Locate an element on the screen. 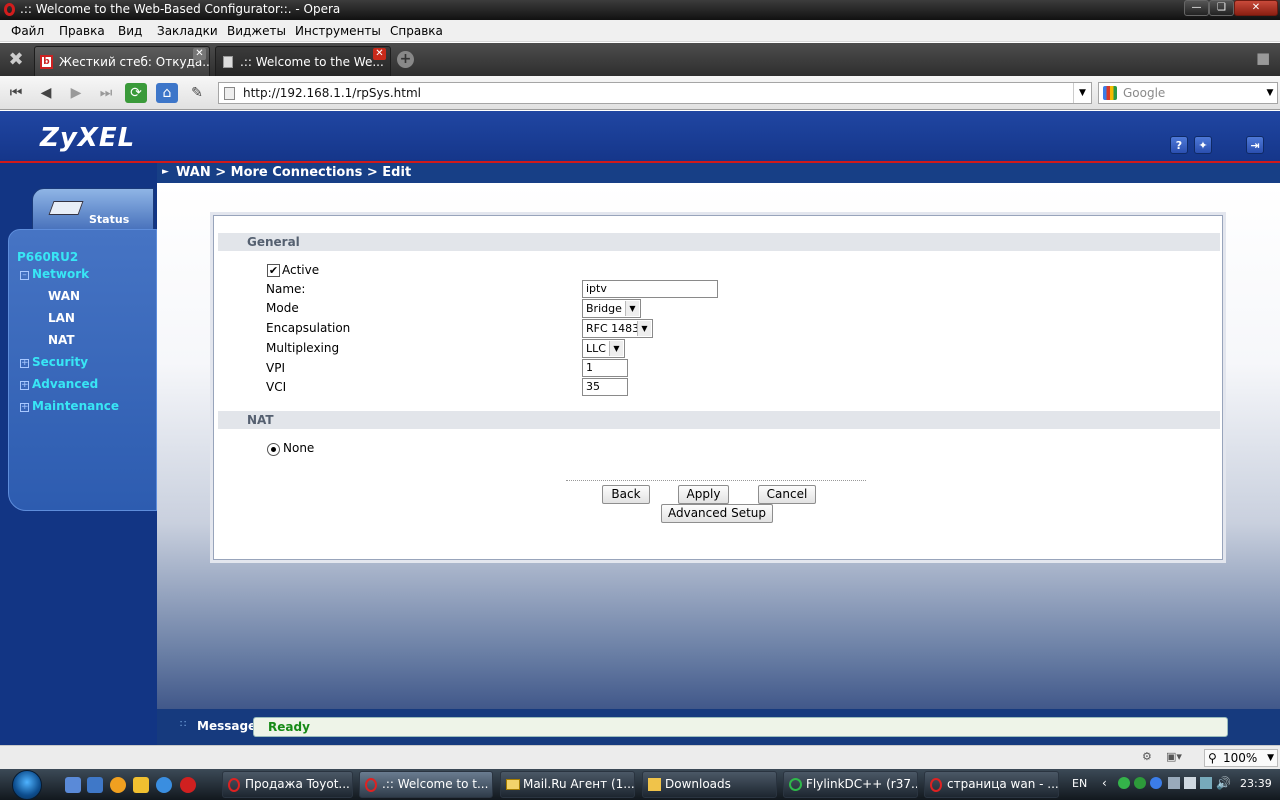  nat-none-radio is located at coordinates (273, 449).